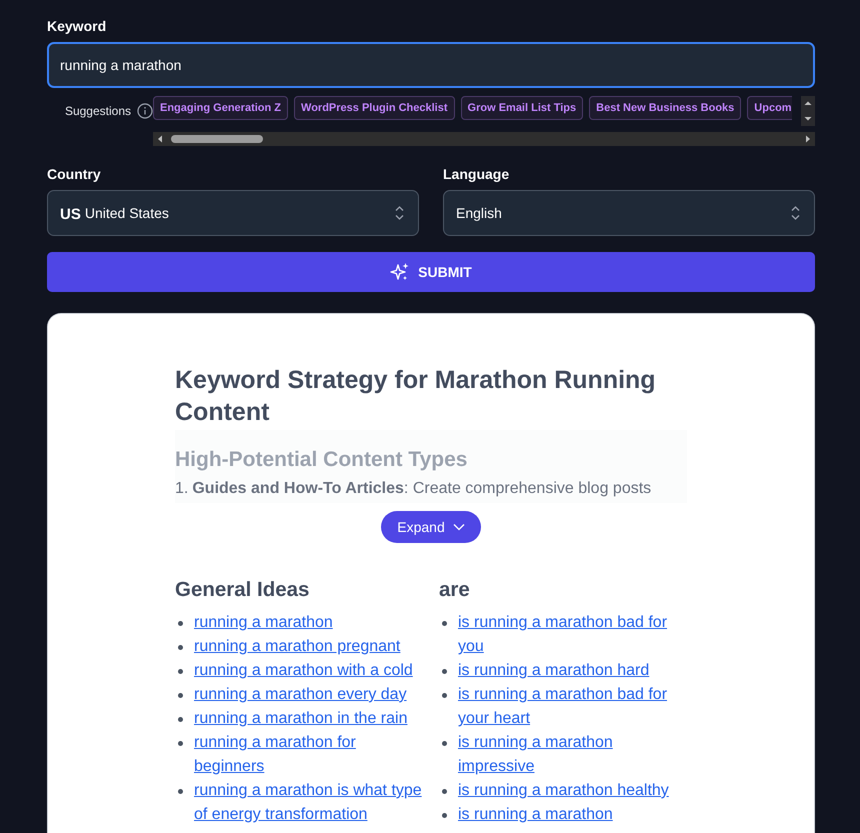  Describe the element at coordinates (310, 623) in the screenshot. I see `keyword-link: running a marathon` at that location.